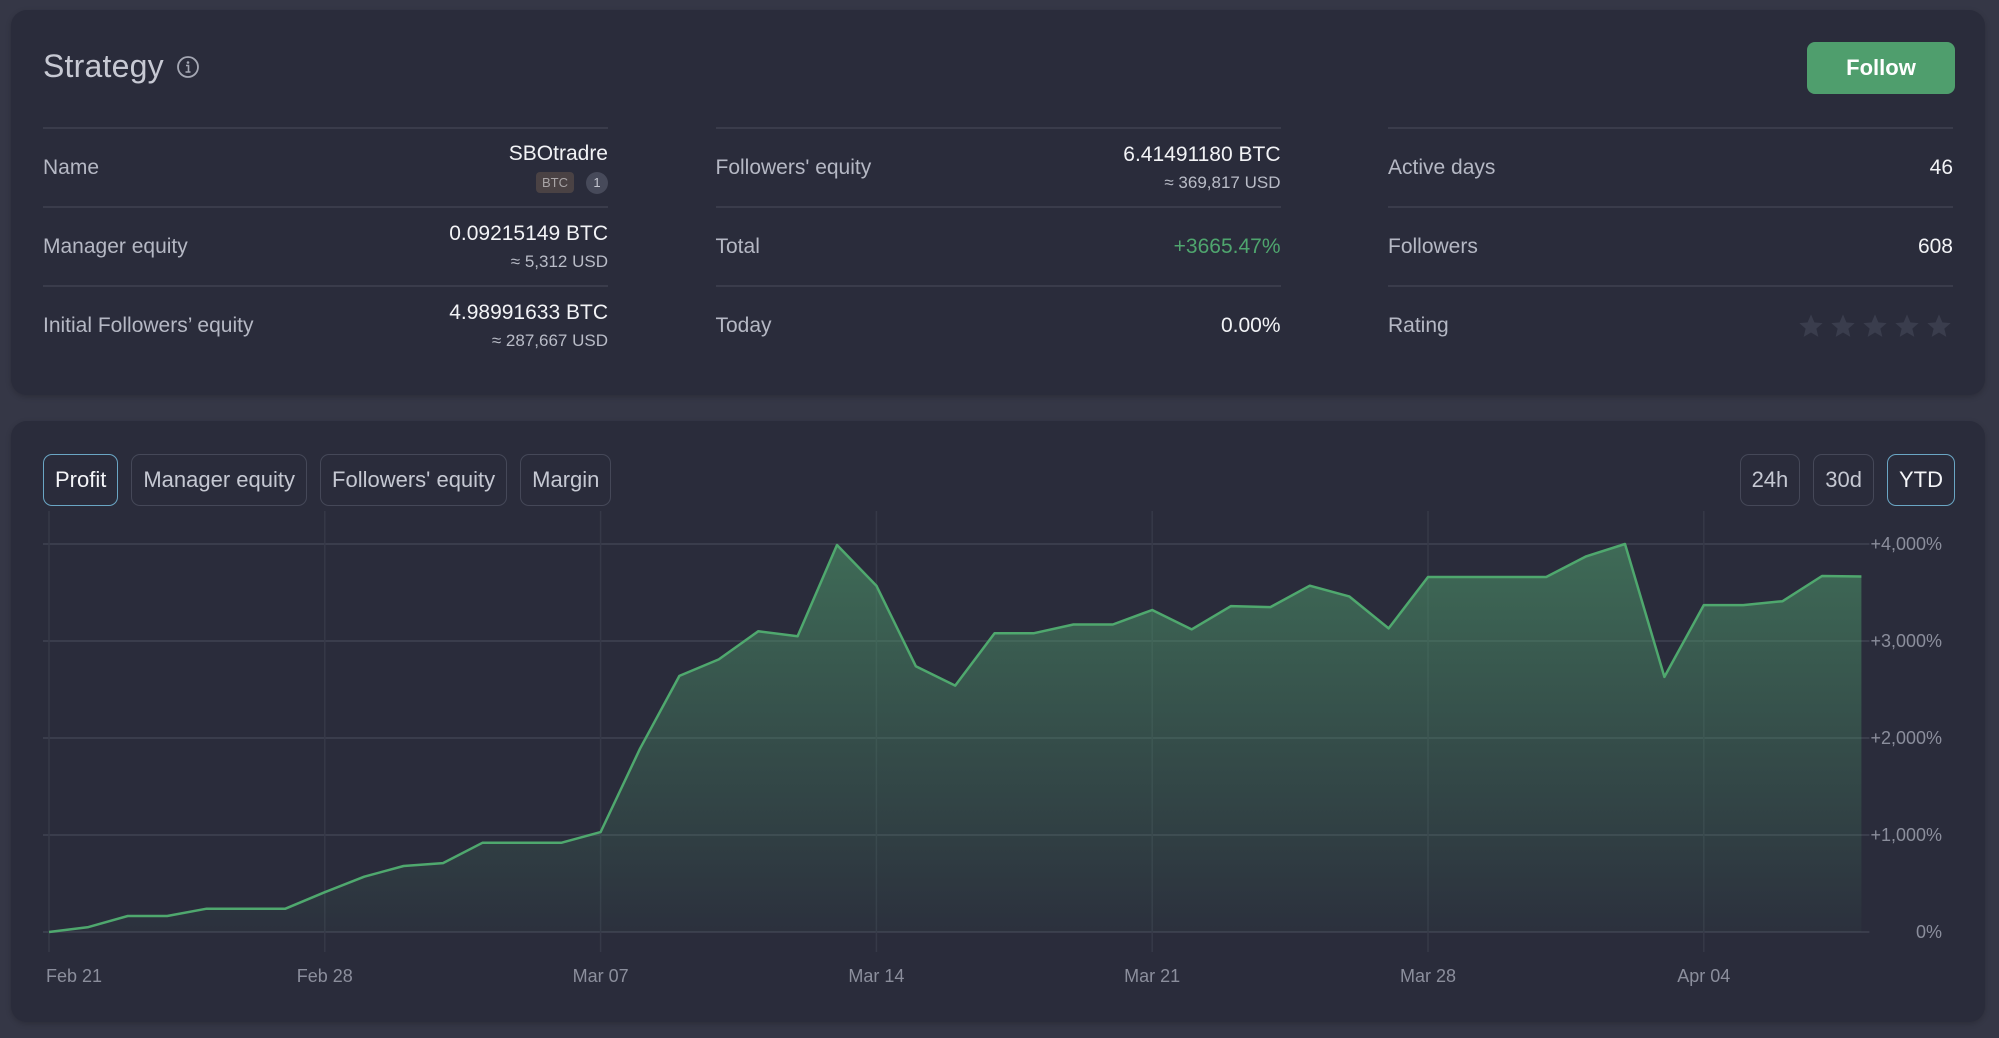  Describe the element at coordinates (148, 325) in the screenshot. I see `stat-label: Initial Followers’ equity` at that location.